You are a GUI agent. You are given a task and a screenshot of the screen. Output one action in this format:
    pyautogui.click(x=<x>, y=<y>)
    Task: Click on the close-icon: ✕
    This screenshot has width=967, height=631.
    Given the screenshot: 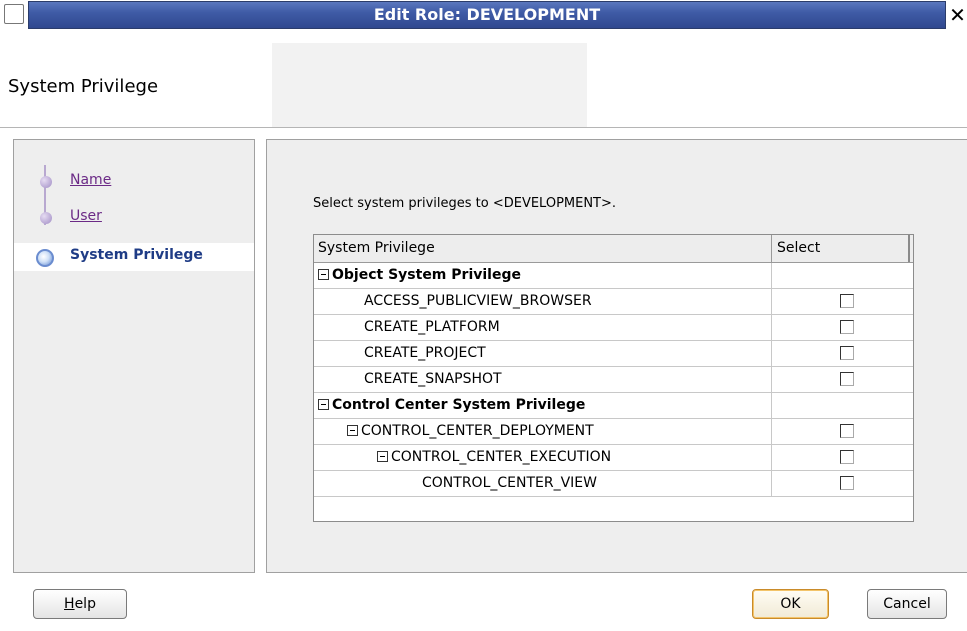 What is the action you would take?
    pyautogui.click(x=957, y=15)
    